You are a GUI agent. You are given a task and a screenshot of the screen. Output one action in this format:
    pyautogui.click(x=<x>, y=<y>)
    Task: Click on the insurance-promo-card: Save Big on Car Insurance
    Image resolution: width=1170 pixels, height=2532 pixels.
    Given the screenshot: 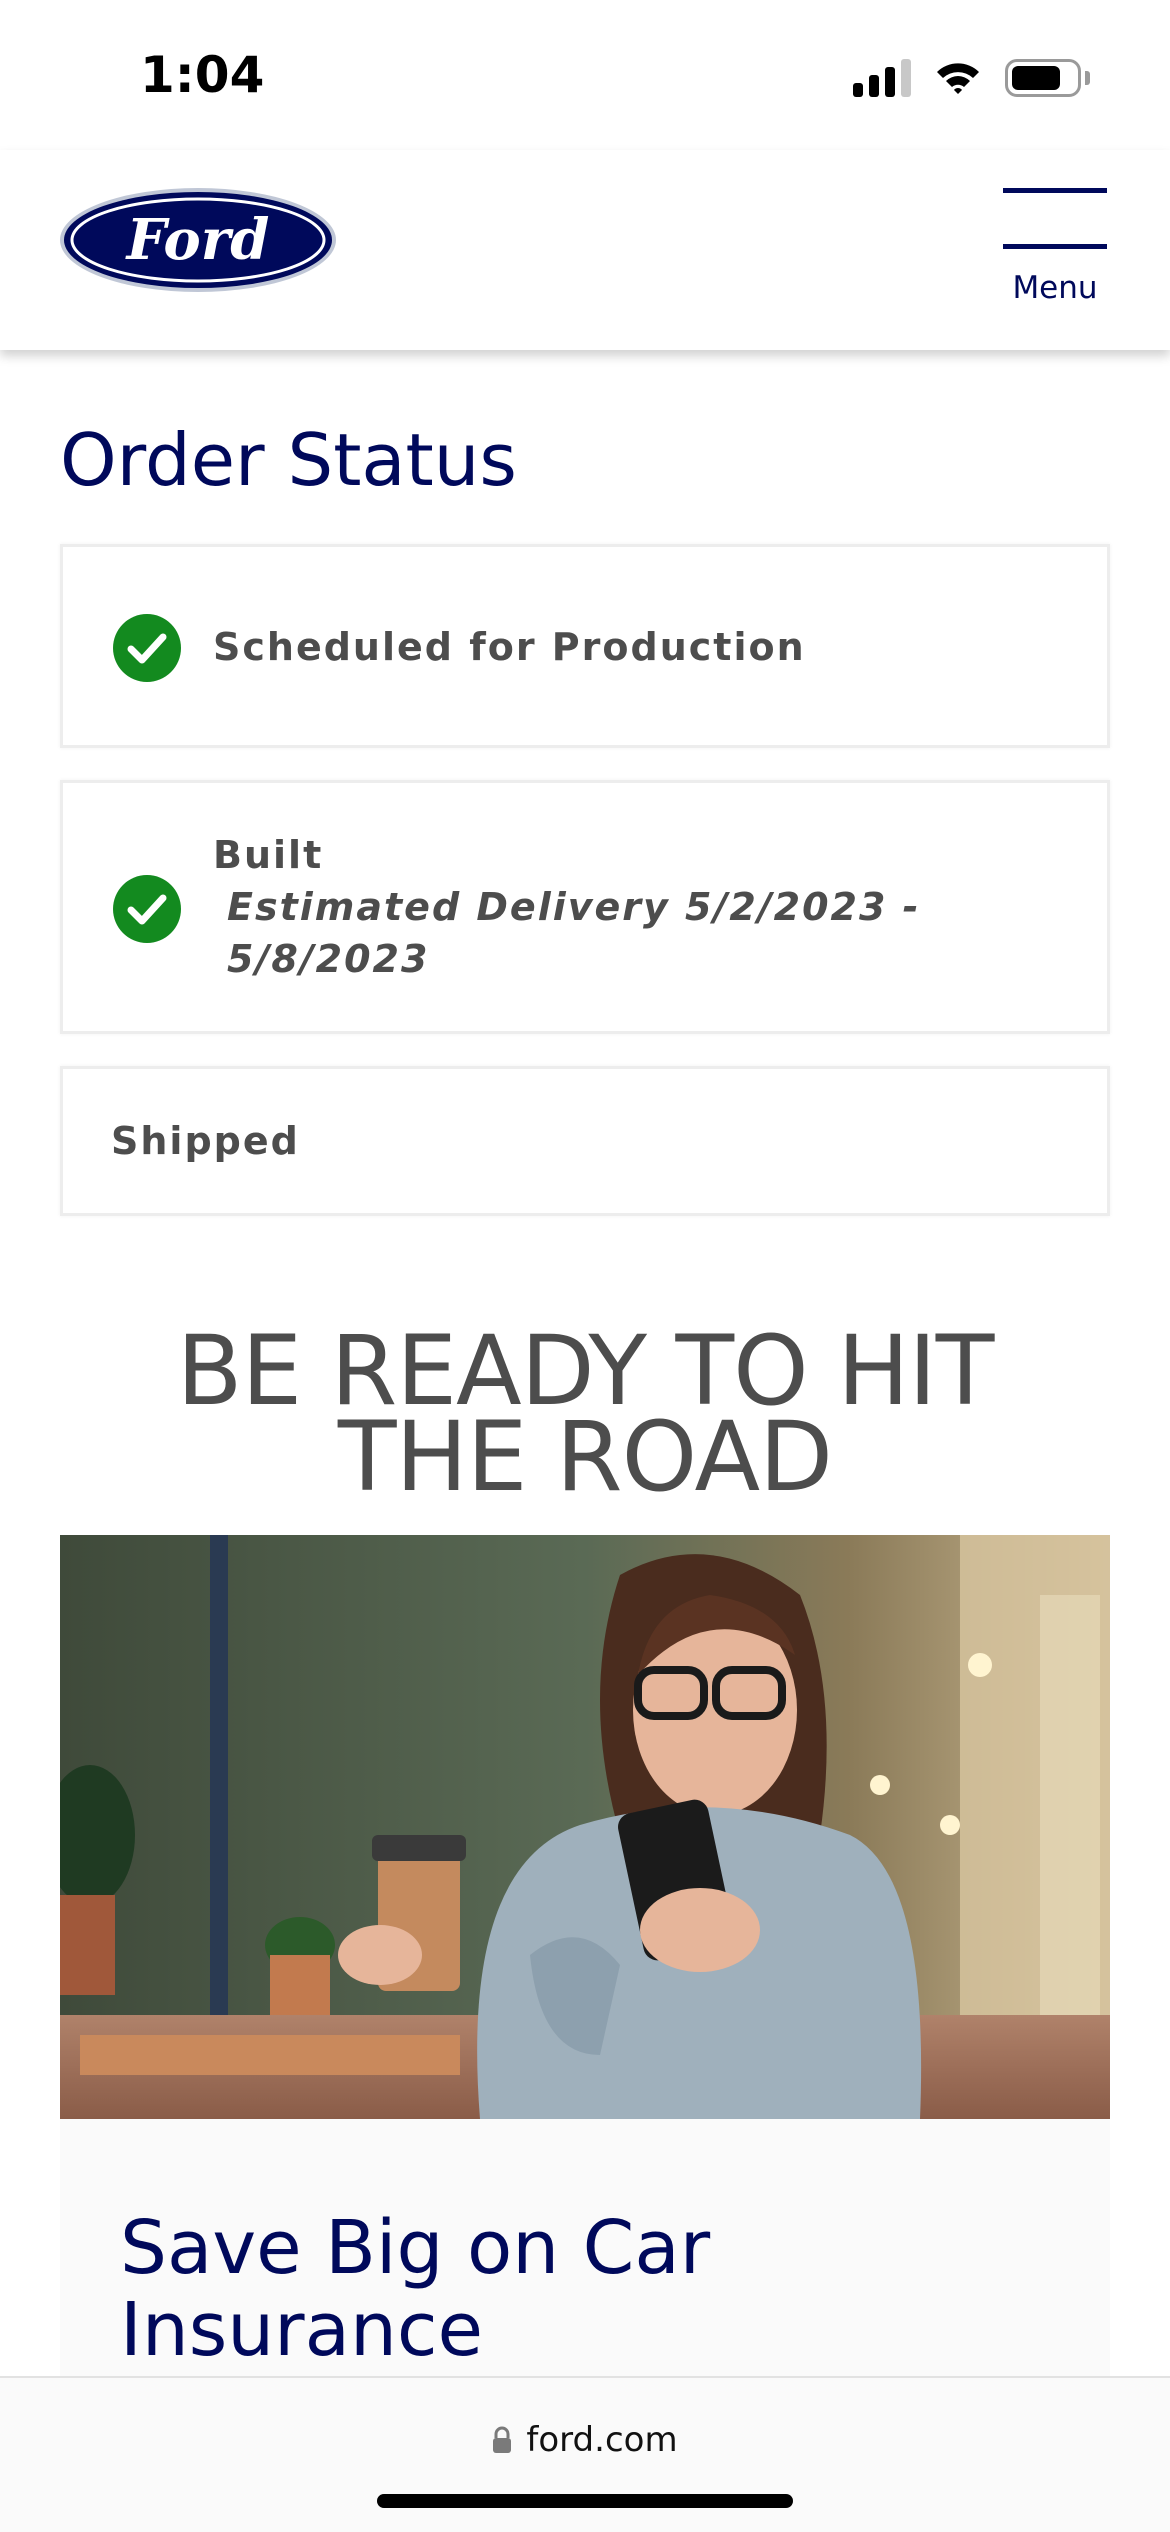 What is the action you would take?
    pyautogui.click(x=585, y=2249)
    